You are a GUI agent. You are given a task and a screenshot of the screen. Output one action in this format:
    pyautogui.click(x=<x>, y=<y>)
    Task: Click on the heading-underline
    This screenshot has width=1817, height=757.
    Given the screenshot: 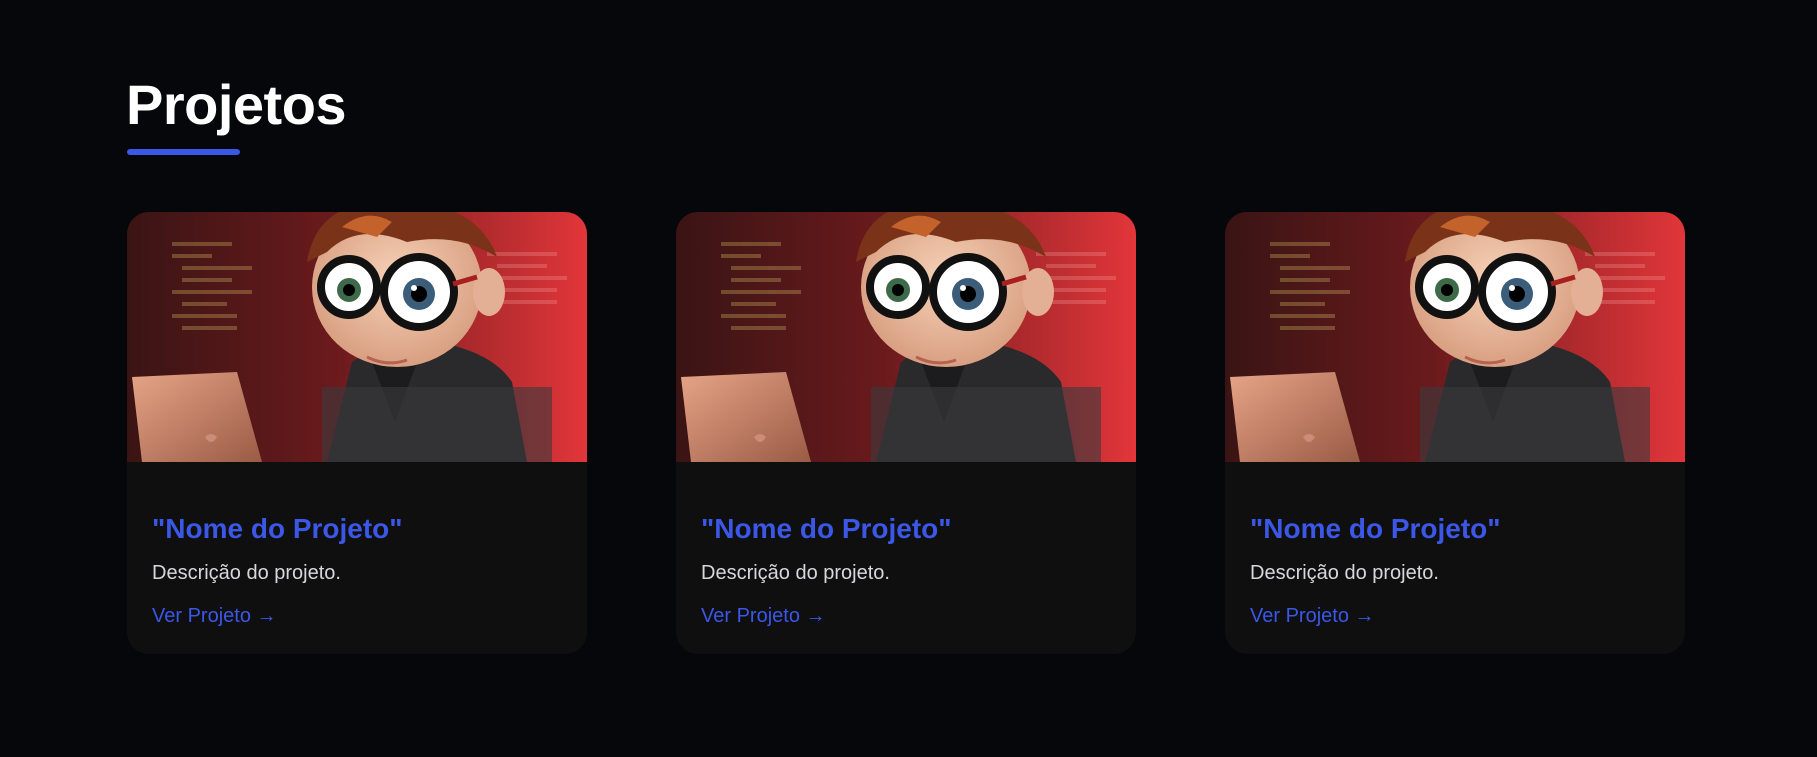 What is the action you would take?
    pyautogui.click(x=183, y=152)
    